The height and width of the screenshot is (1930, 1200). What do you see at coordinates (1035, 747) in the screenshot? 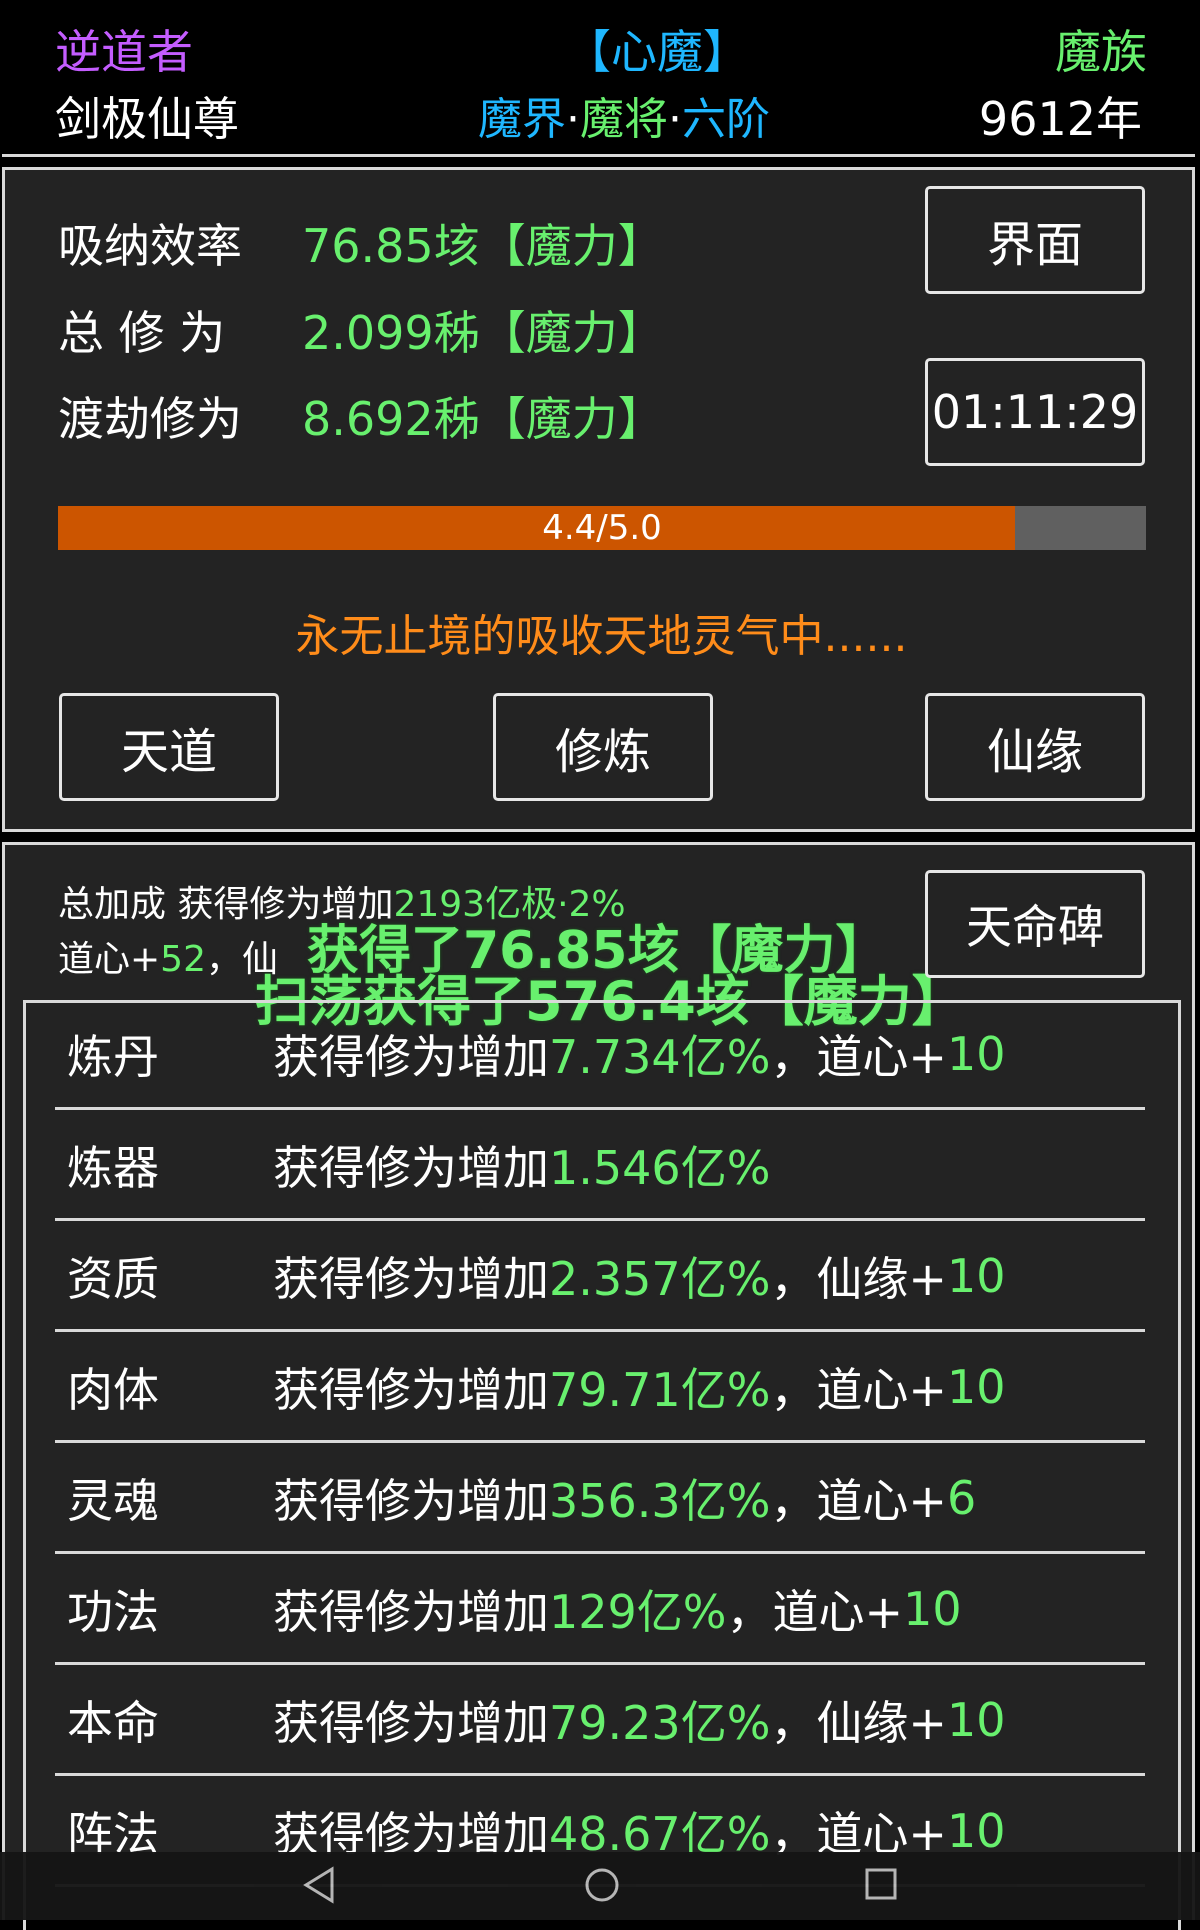
I see `fate-button: 仙缘` at bounding box center [1035, 747].